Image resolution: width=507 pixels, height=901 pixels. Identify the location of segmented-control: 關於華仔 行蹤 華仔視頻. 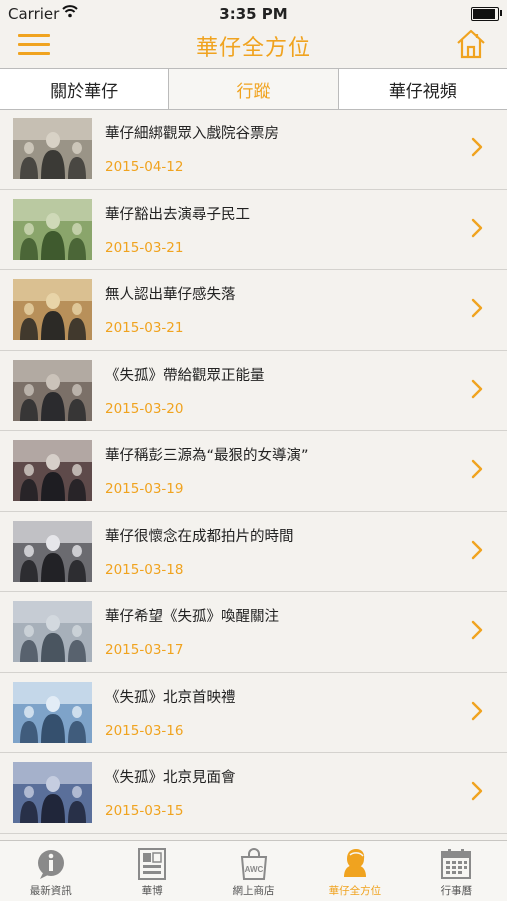
(253, 89).